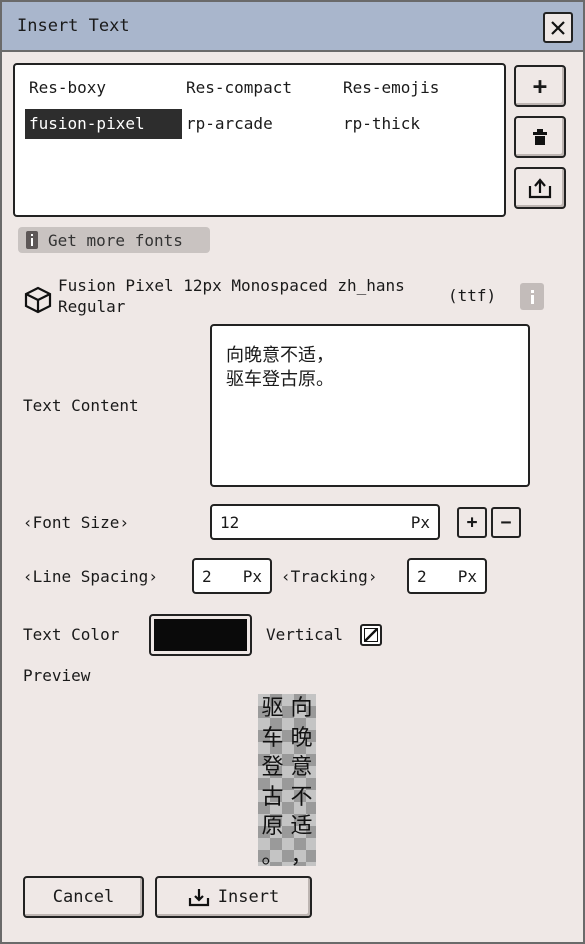 The image size is (585, 944). I want to click on text-content-label: Text Content, so click(81, 405).